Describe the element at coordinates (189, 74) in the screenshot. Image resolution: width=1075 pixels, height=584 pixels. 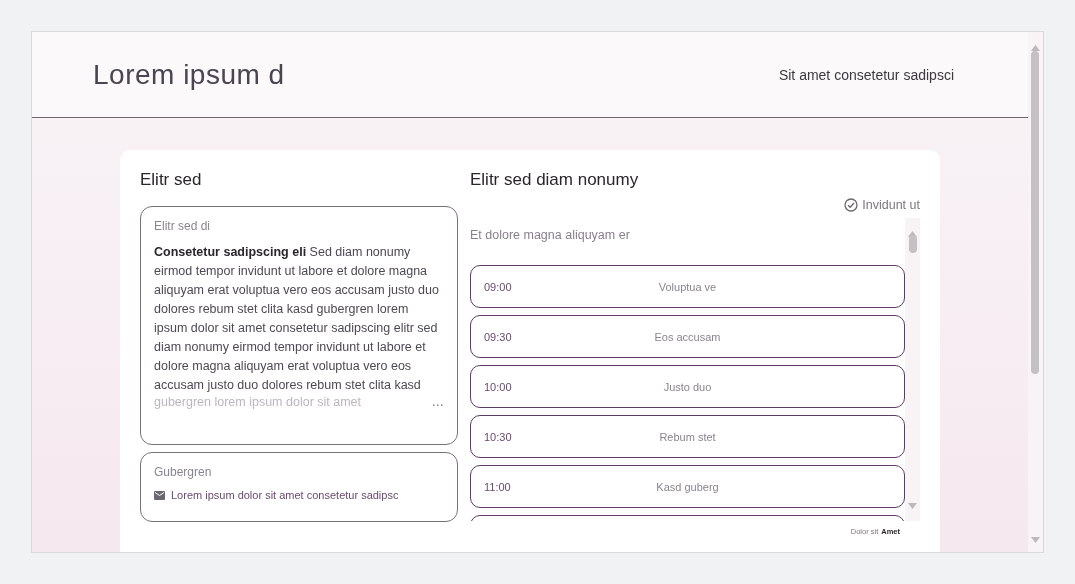
I see `page-title: Lorem ipsum d` at that location.